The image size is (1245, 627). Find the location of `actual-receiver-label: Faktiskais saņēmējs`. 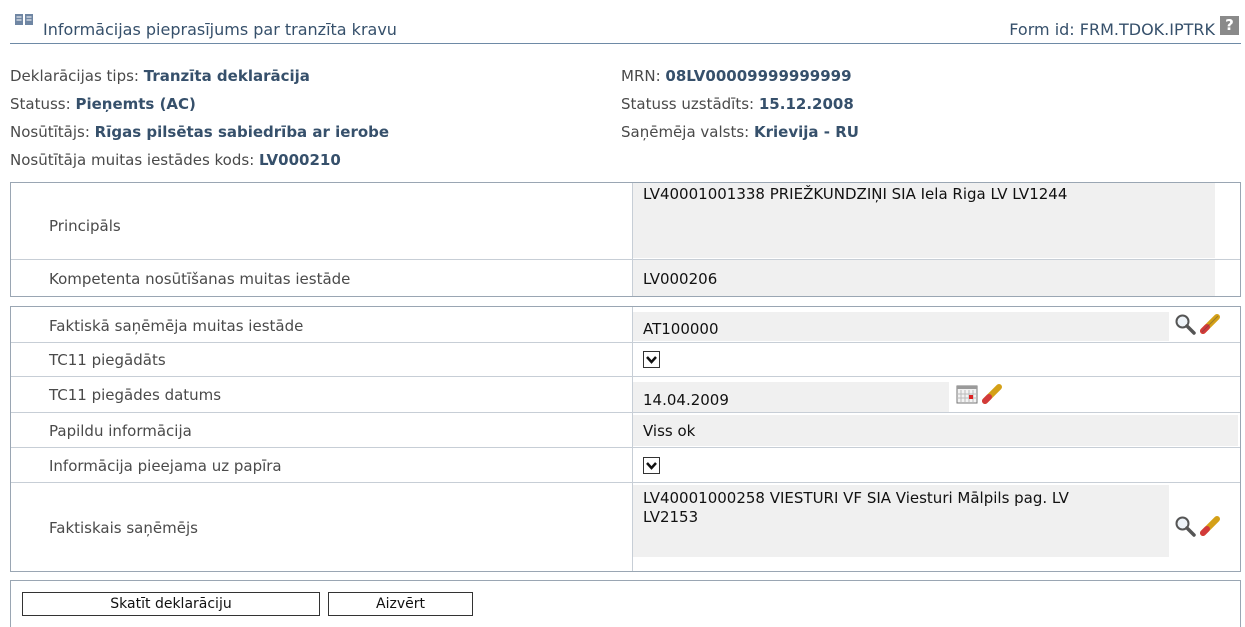

actual-receiver-label: Faktiskais saņēmējs is located at coordinates (123, 528).